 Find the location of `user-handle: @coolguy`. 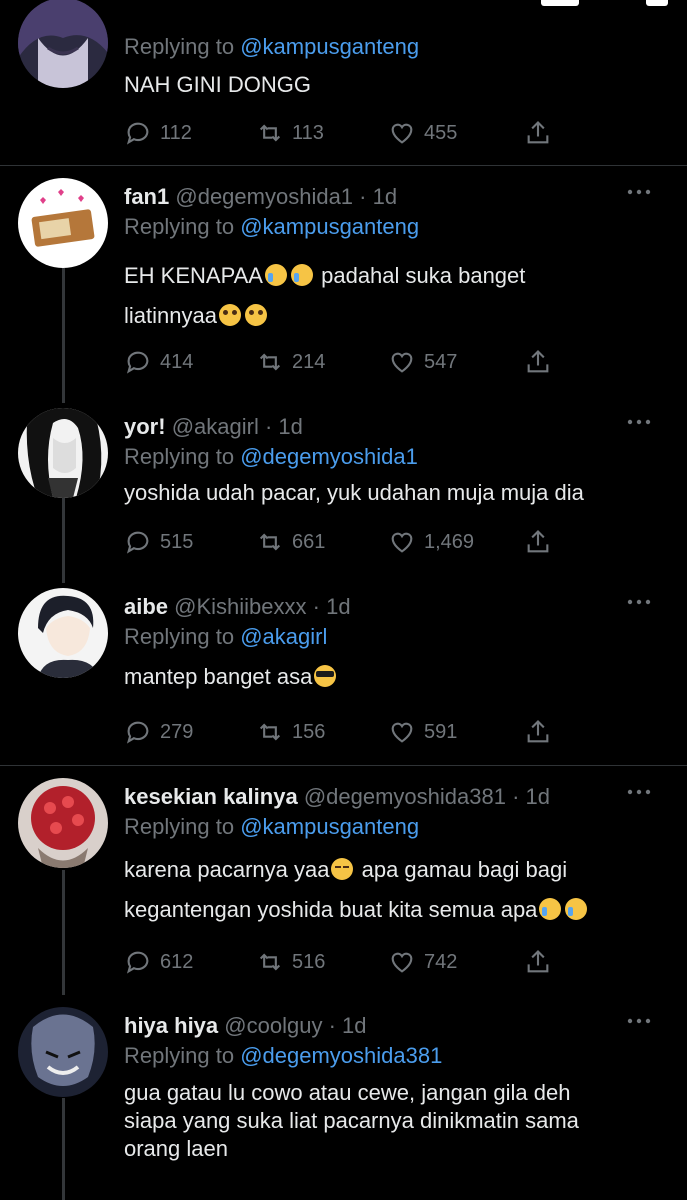

user-handle: @coolguy is located at coordinates (273, 1025).